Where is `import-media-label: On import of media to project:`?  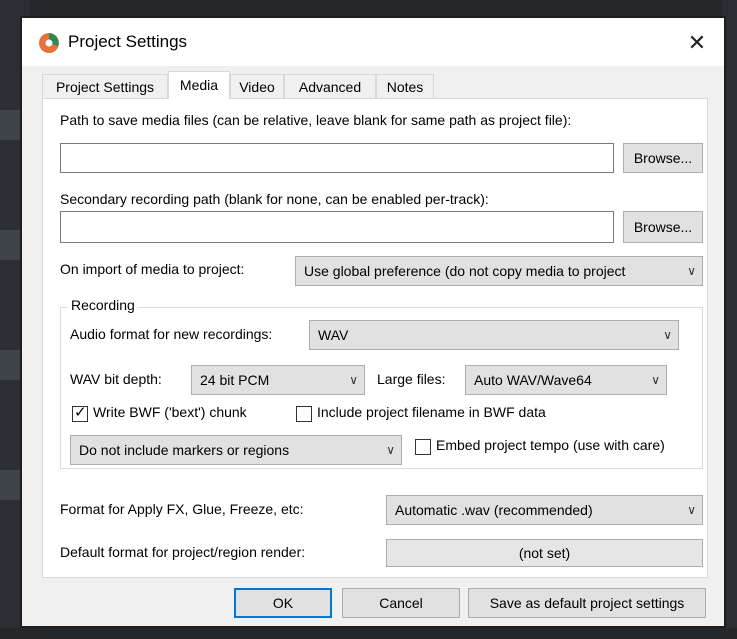
import-media-label: On import of media to project: is located at coordinates (152, 269).